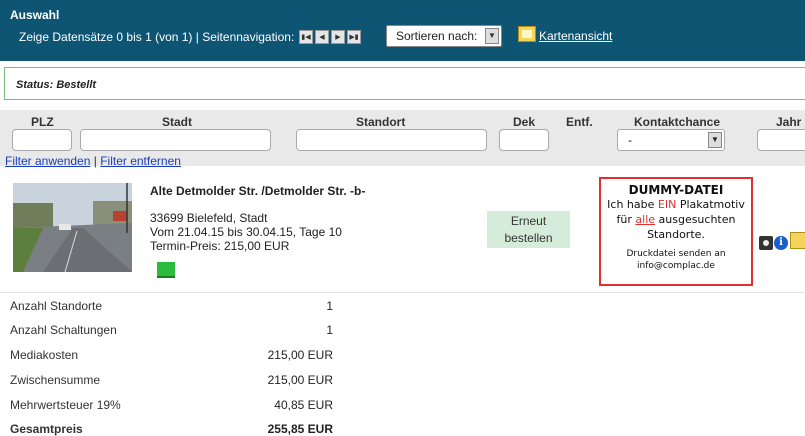 This screenshot has height=436, width=805. I want to click on dummy-notice-line2: für alle ausgesuchten, so click(676, 219).